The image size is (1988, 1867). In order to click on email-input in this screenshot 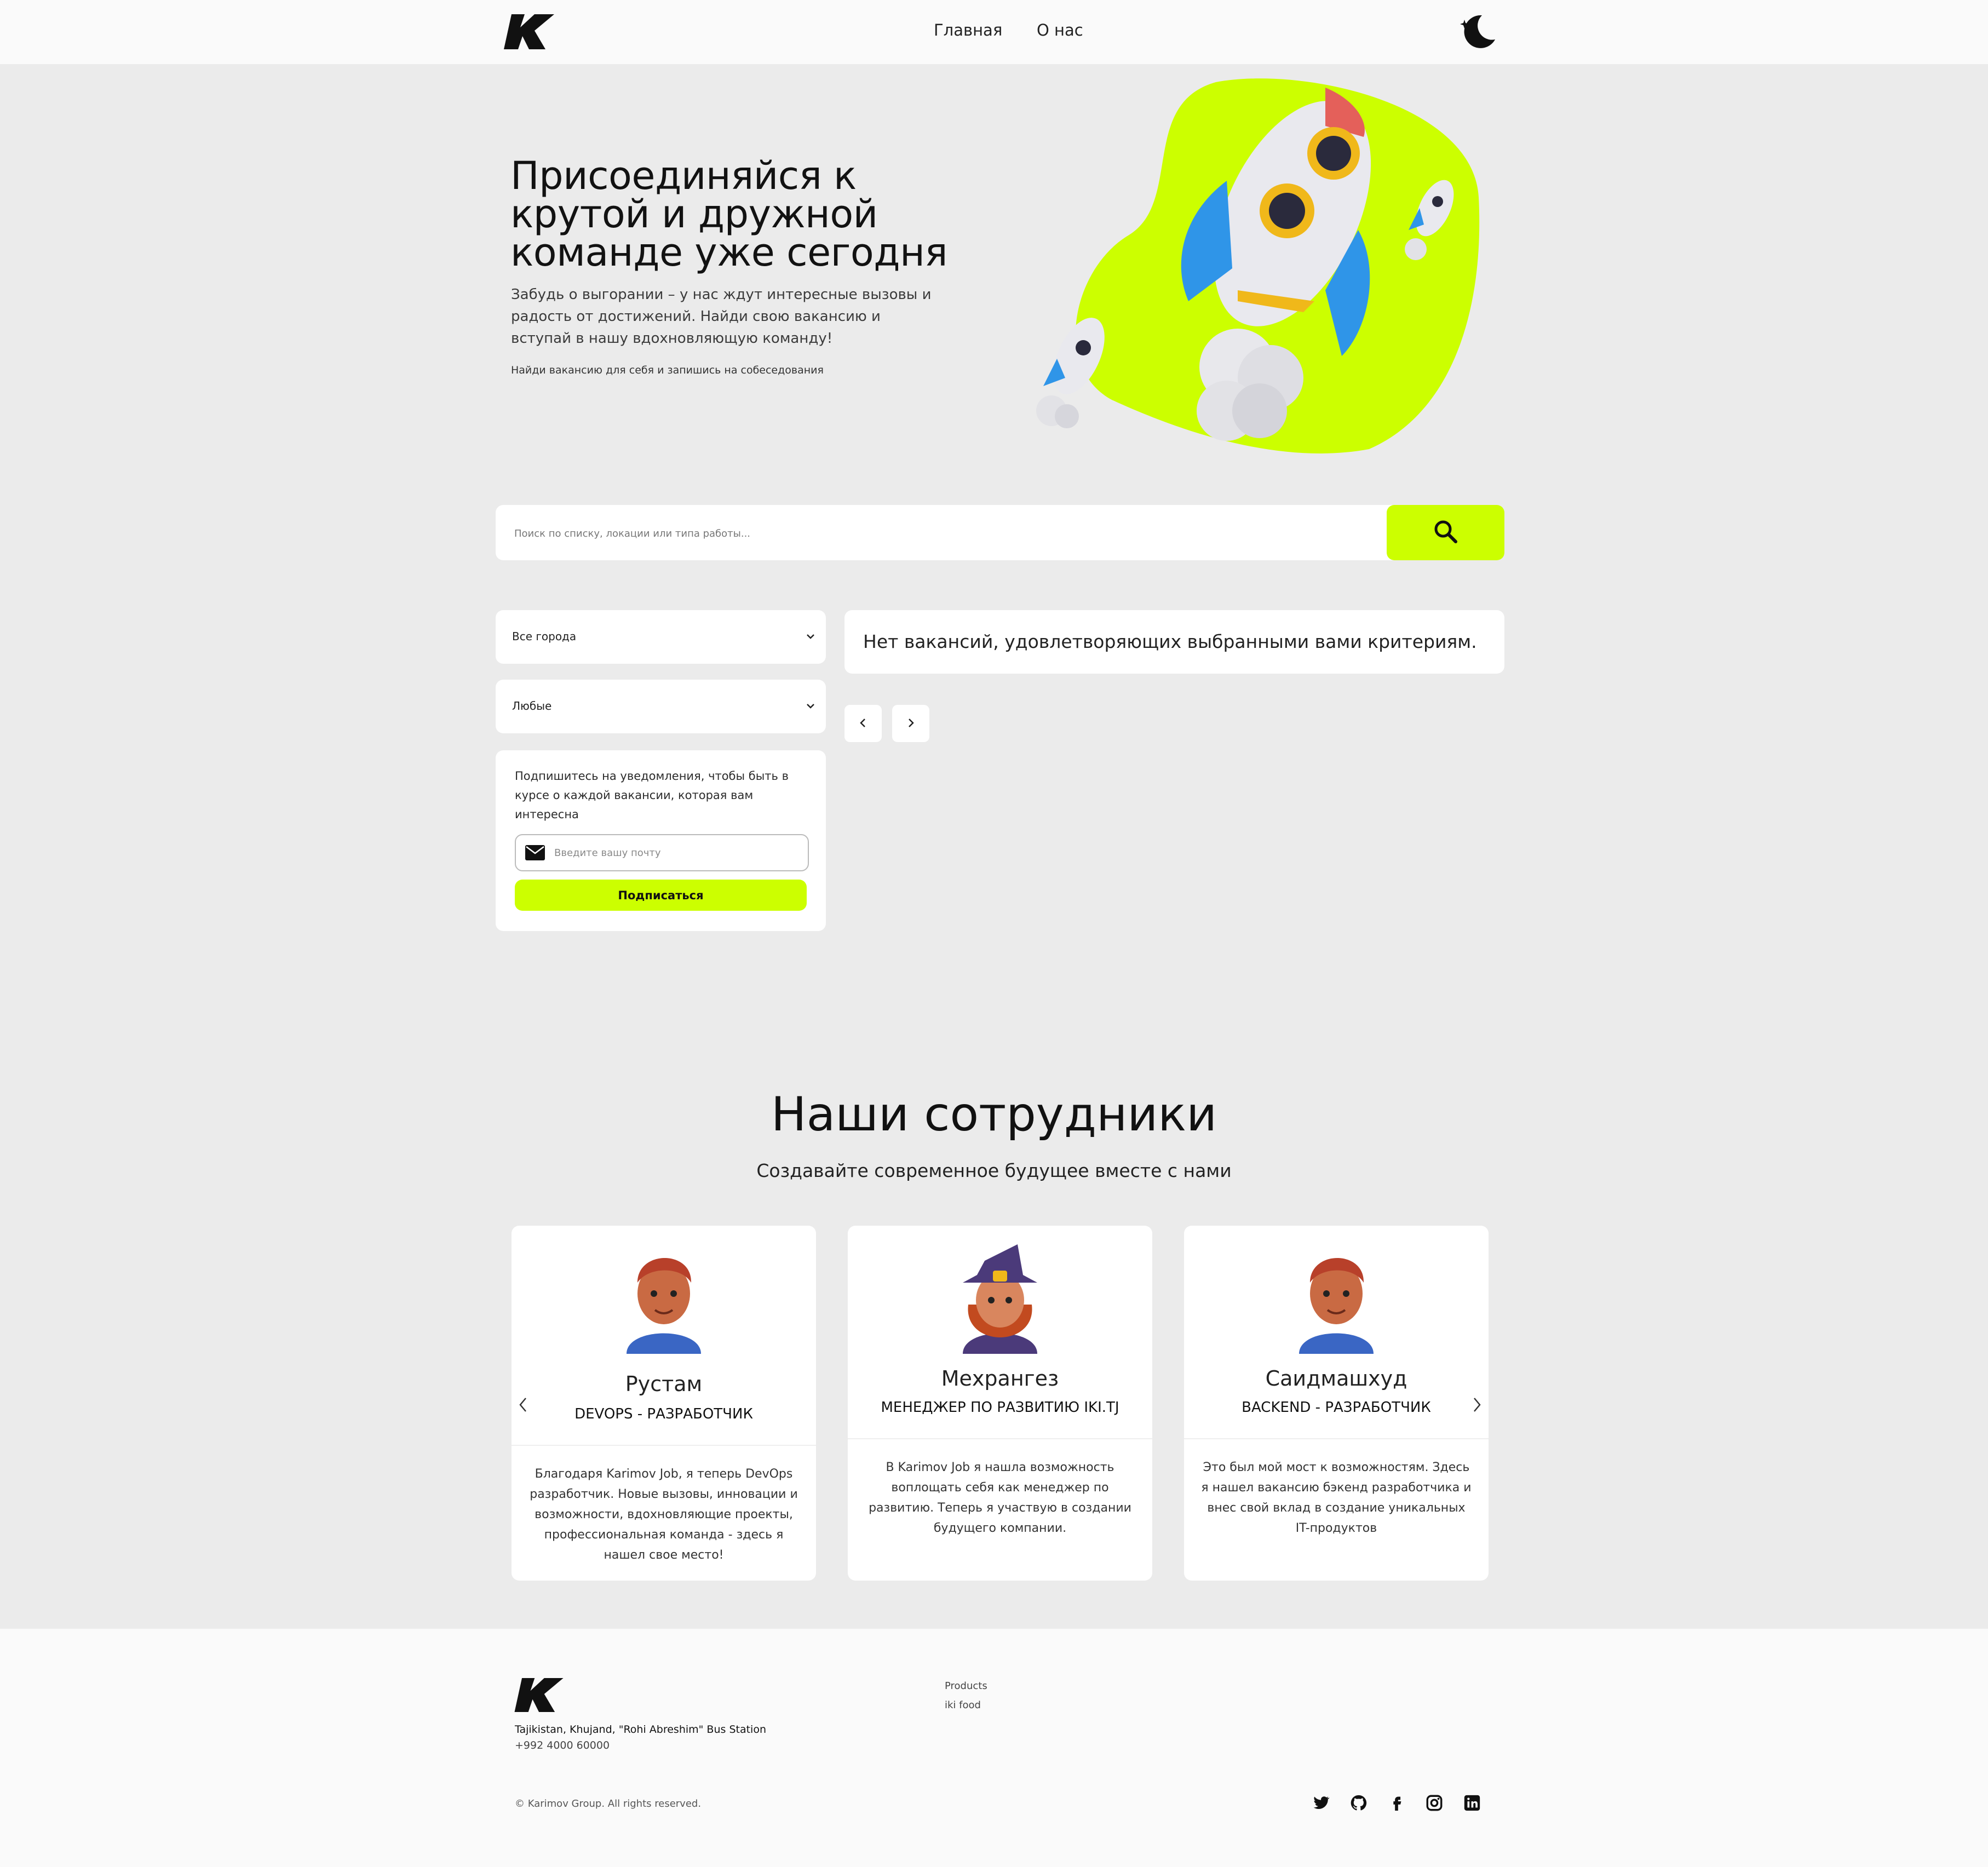, I will do `click(674, 852)`.